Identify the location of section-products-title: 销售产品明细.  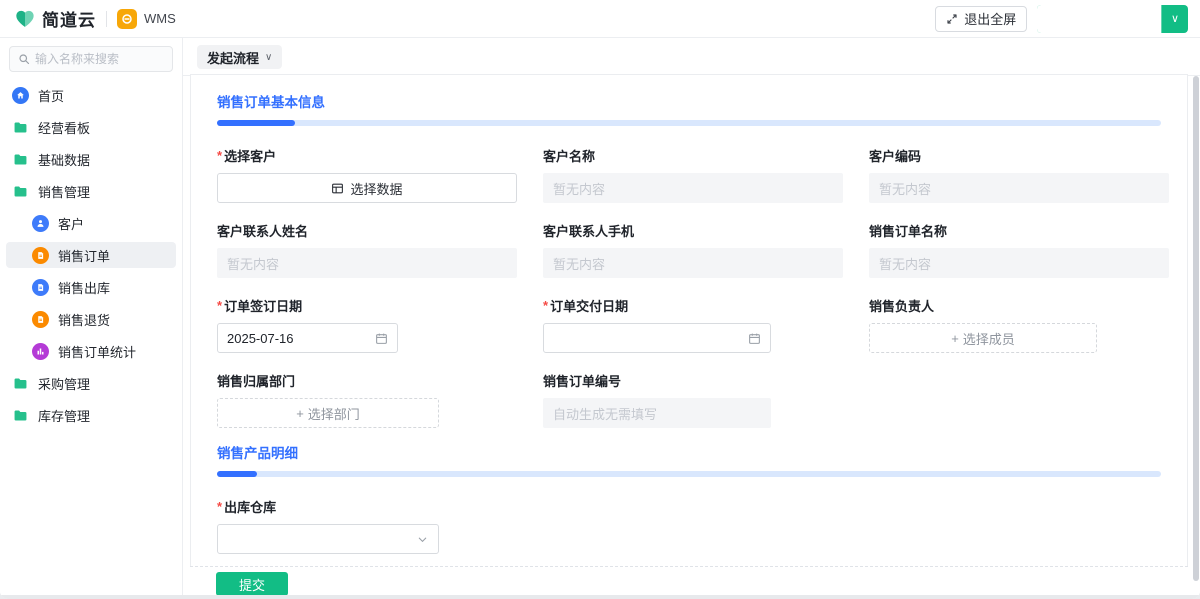
(257, 453).